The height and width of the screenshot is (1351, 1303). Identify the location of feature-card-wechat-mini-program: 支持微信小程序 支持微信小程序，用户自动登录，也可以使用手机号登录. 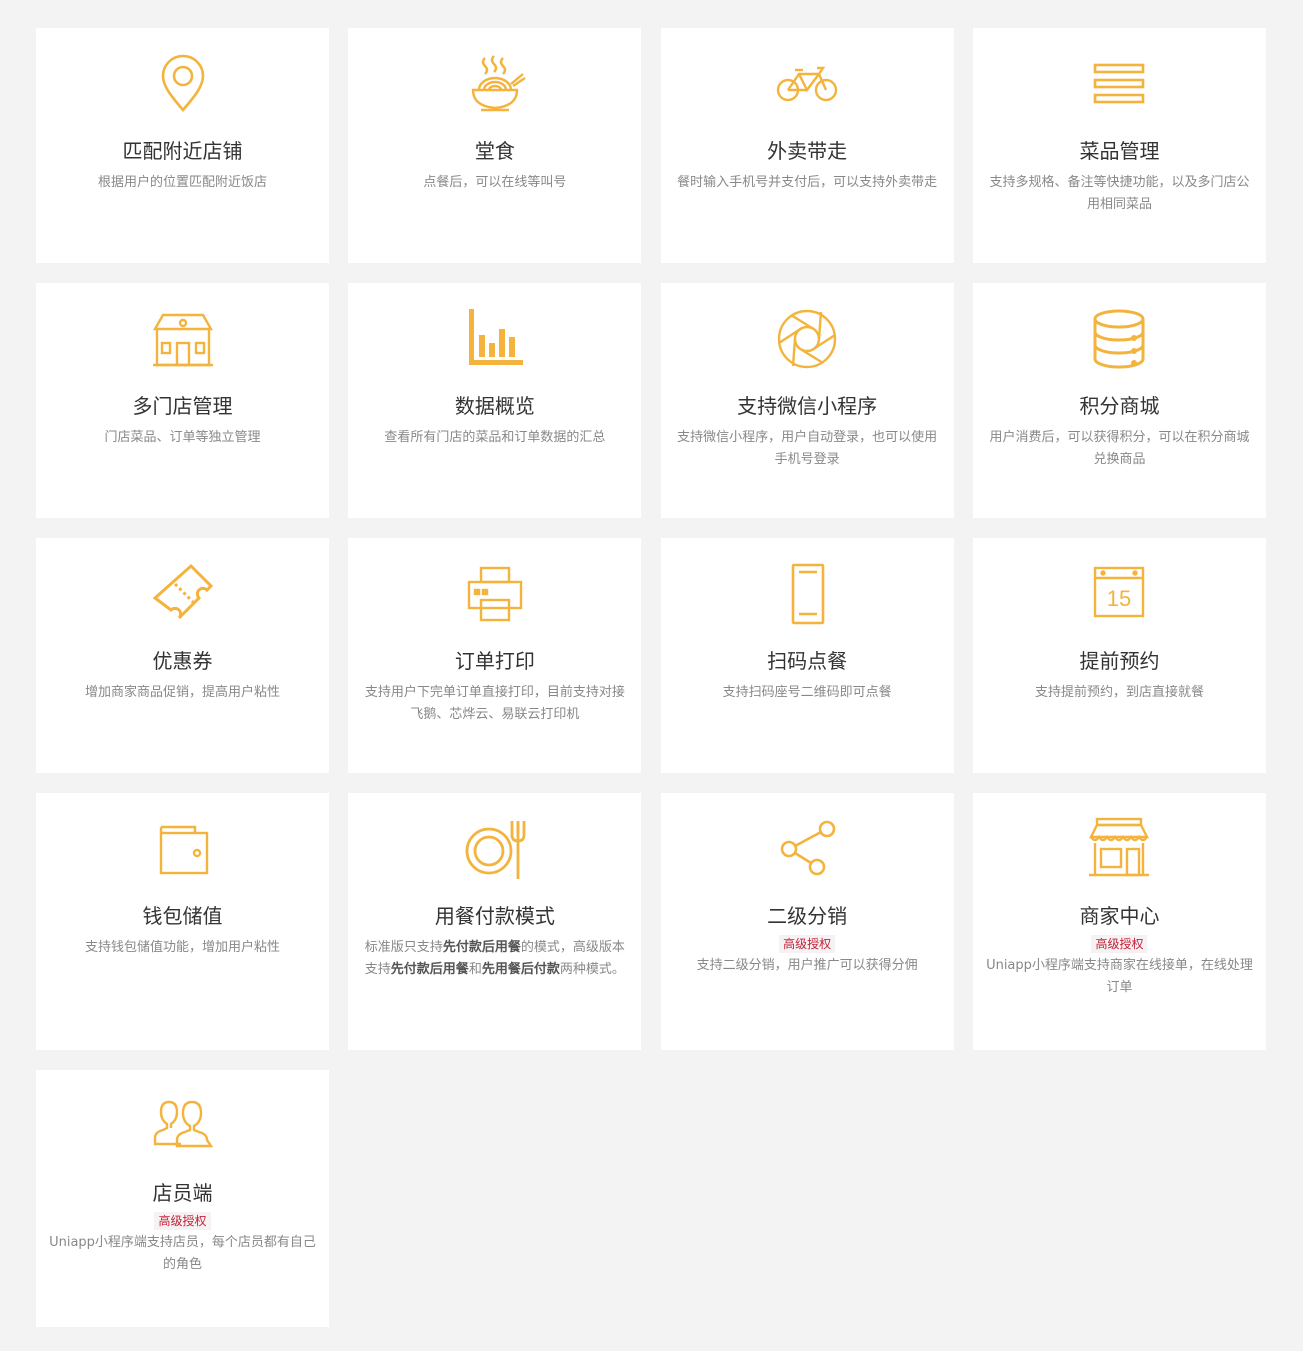
(807, 400).